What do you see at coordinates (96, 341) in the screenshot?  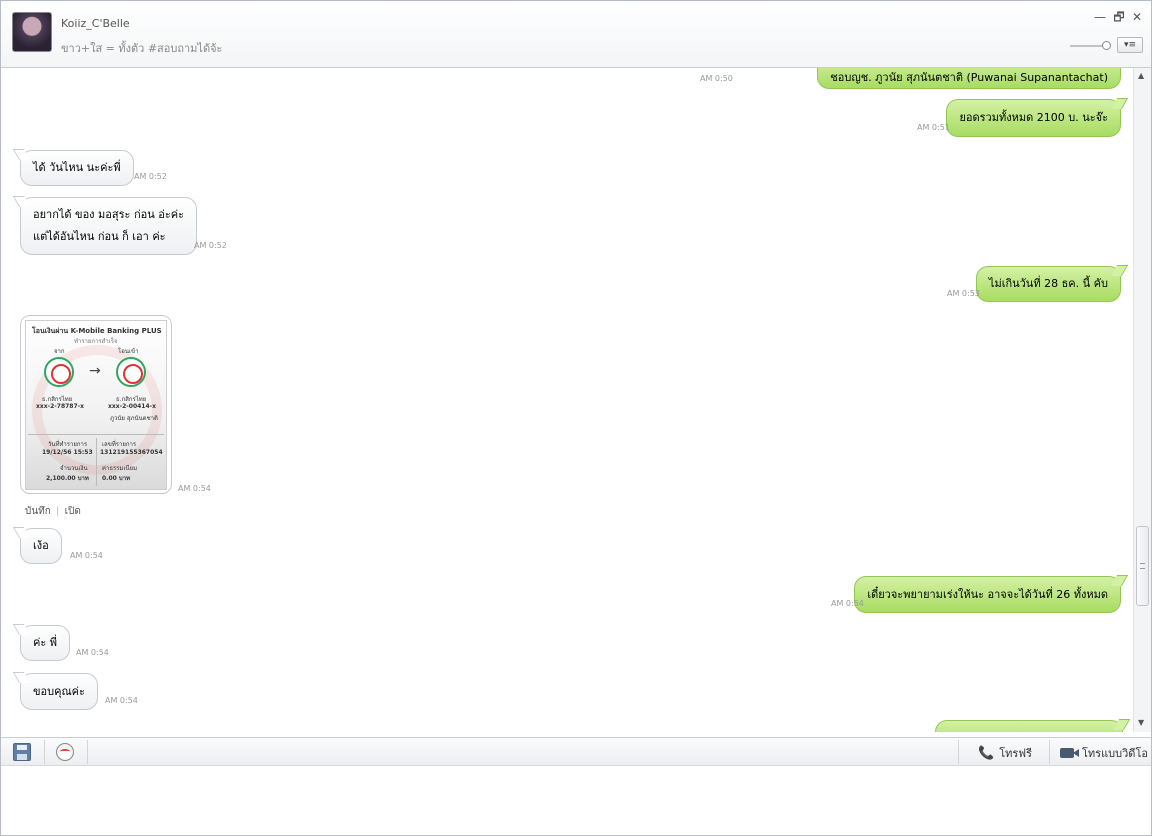 I see `slip-subtitle: ทำรายการสำเร็จ` at bounding box center [96, 341].